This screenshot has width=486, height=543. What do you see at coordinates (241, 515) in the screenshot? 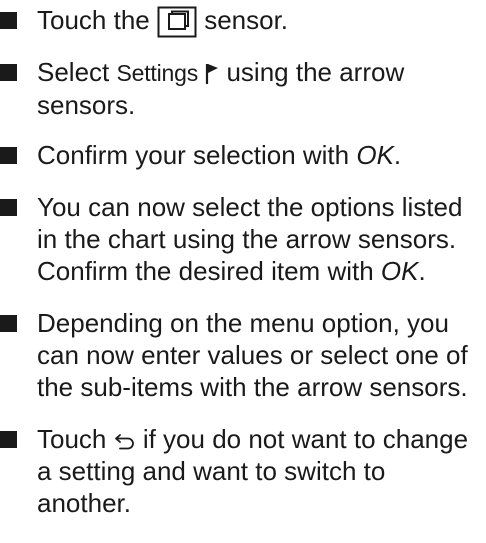
I see `list-item-continuation: another.` at bounding box center [241, 515].